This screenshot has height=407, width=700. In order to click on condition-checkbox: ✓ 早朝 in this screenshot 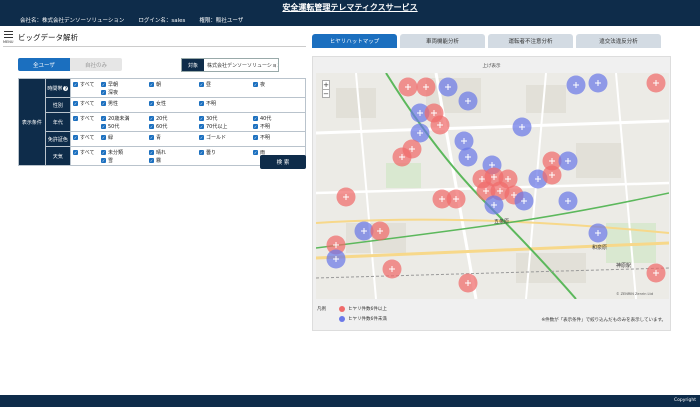, I will do `click(125, 84)`.